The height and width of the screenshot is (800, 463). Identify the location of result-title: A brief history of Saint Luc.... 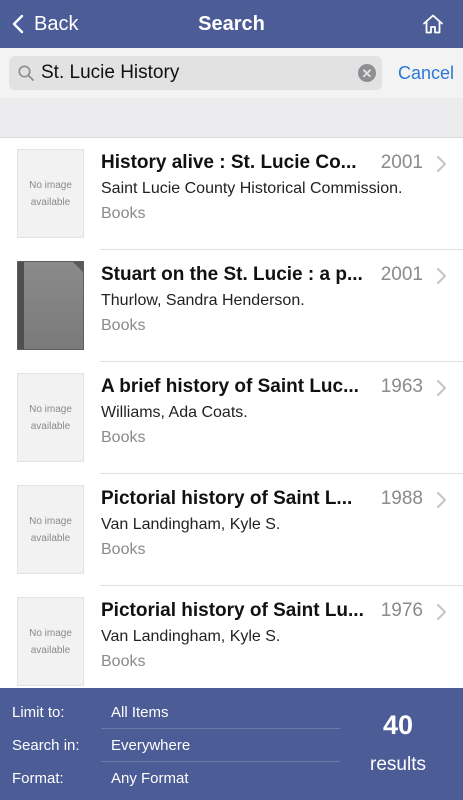
(230, 386).